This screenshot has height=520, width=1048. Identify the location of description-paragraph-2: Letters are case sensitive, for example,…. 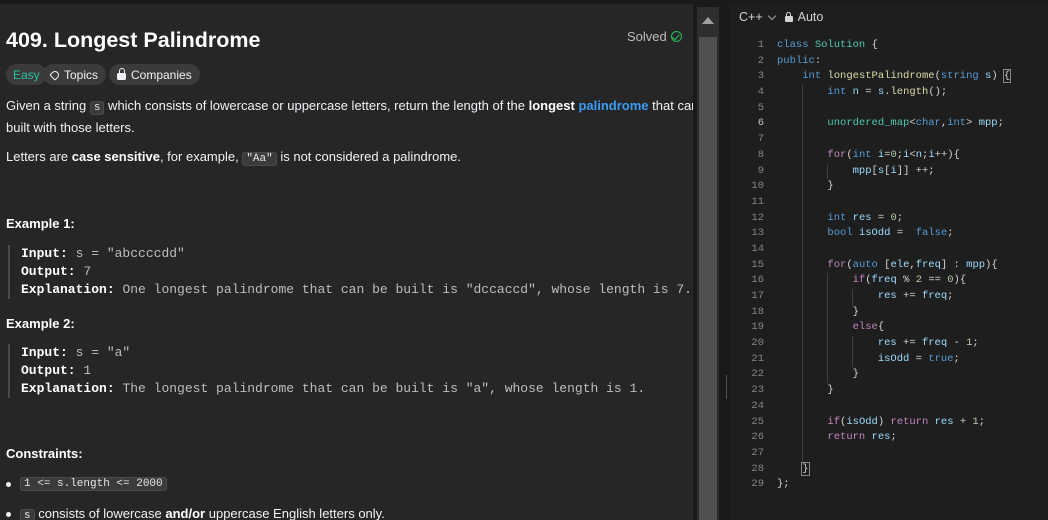
(234, 157).